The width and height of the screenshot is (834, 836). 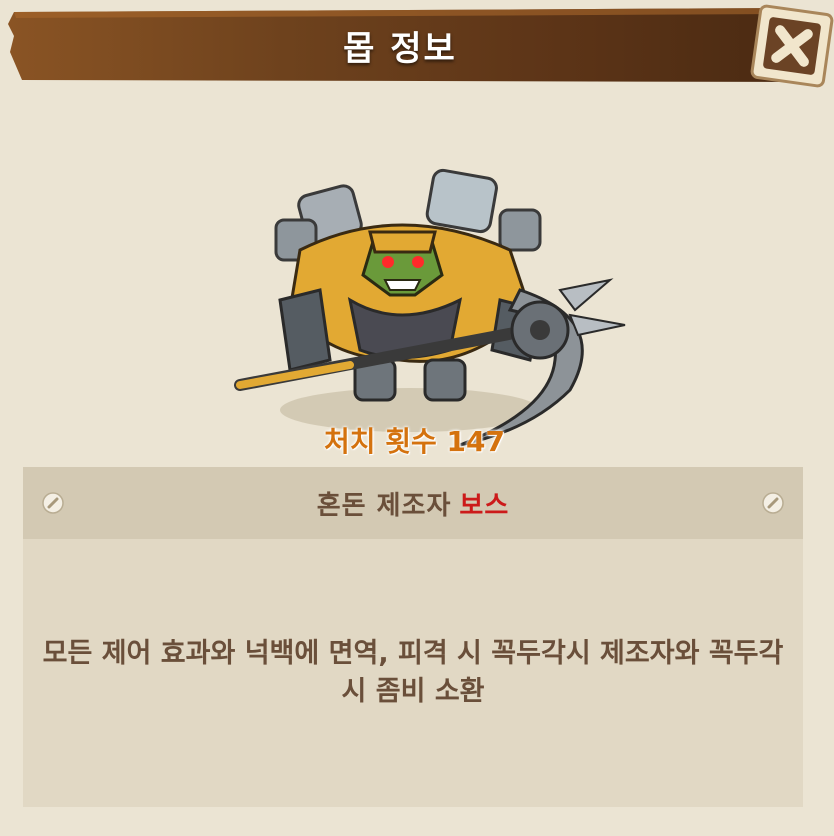 What do you see at coordinates (484, 505) in the screenshot?
I see `boss-tag: 보스` at bounding box center [484, 505].